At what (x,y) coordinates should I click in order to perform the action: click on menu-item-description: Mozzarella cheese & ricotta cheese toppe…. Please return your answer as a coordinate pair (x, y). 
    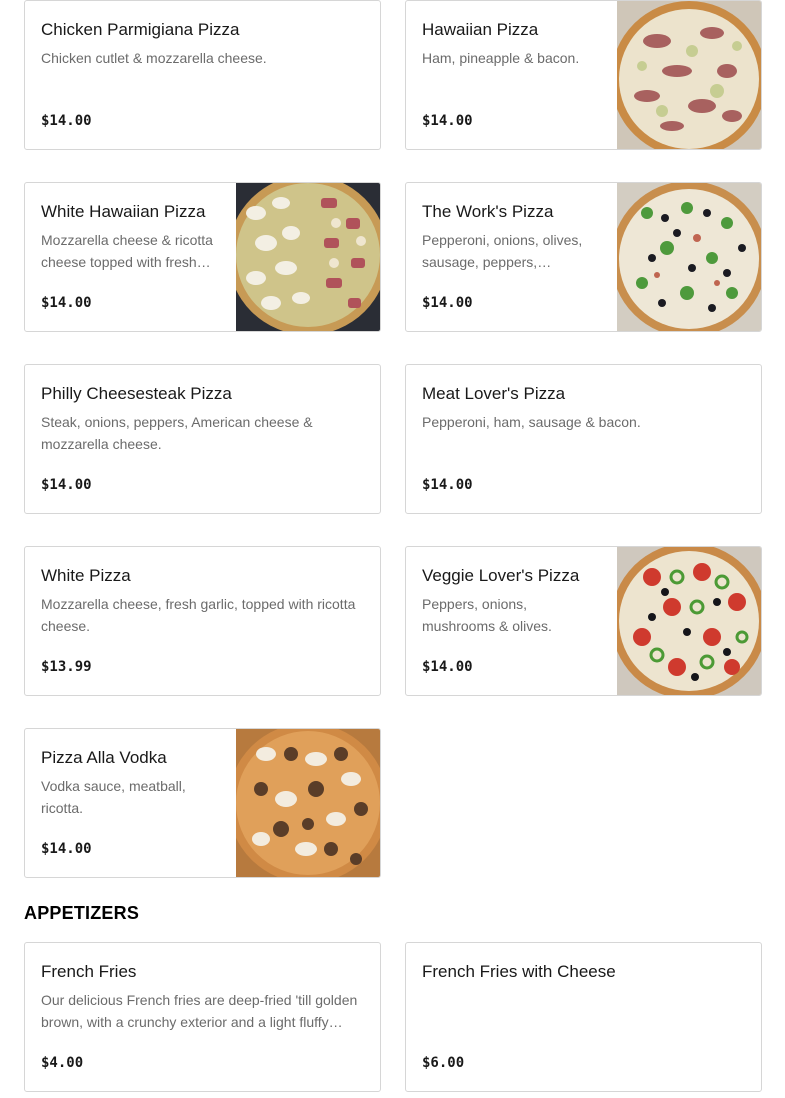
    Looking at the image, I should click on (127, 251).